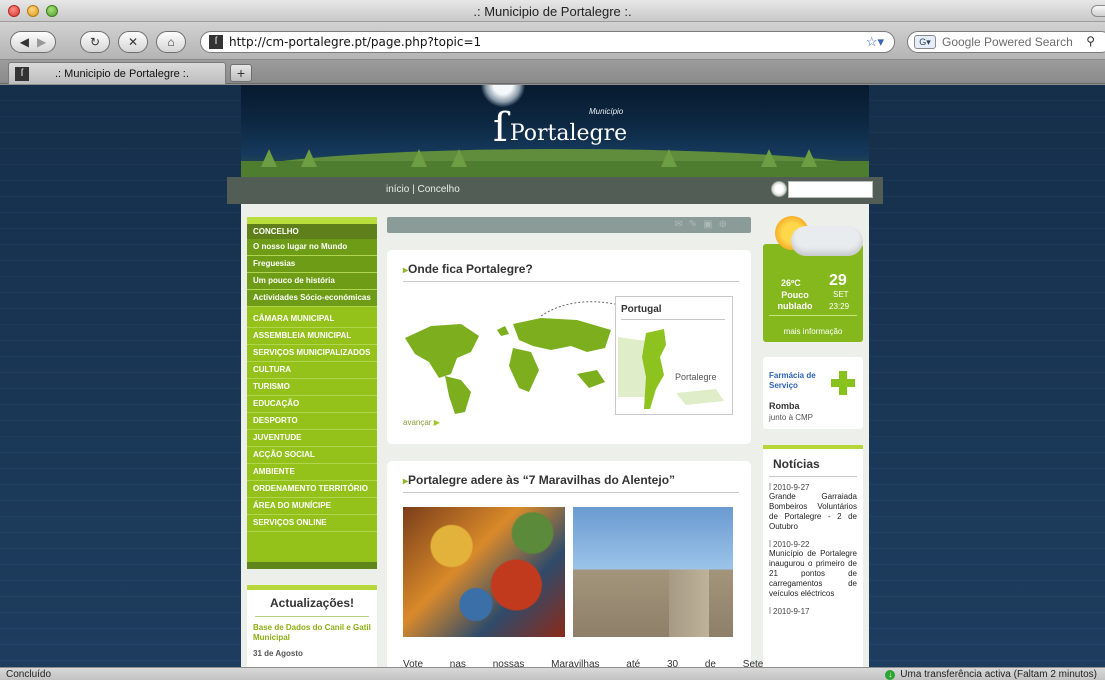  I want to click on news-date: 2010-9-22, so click(813, 544).